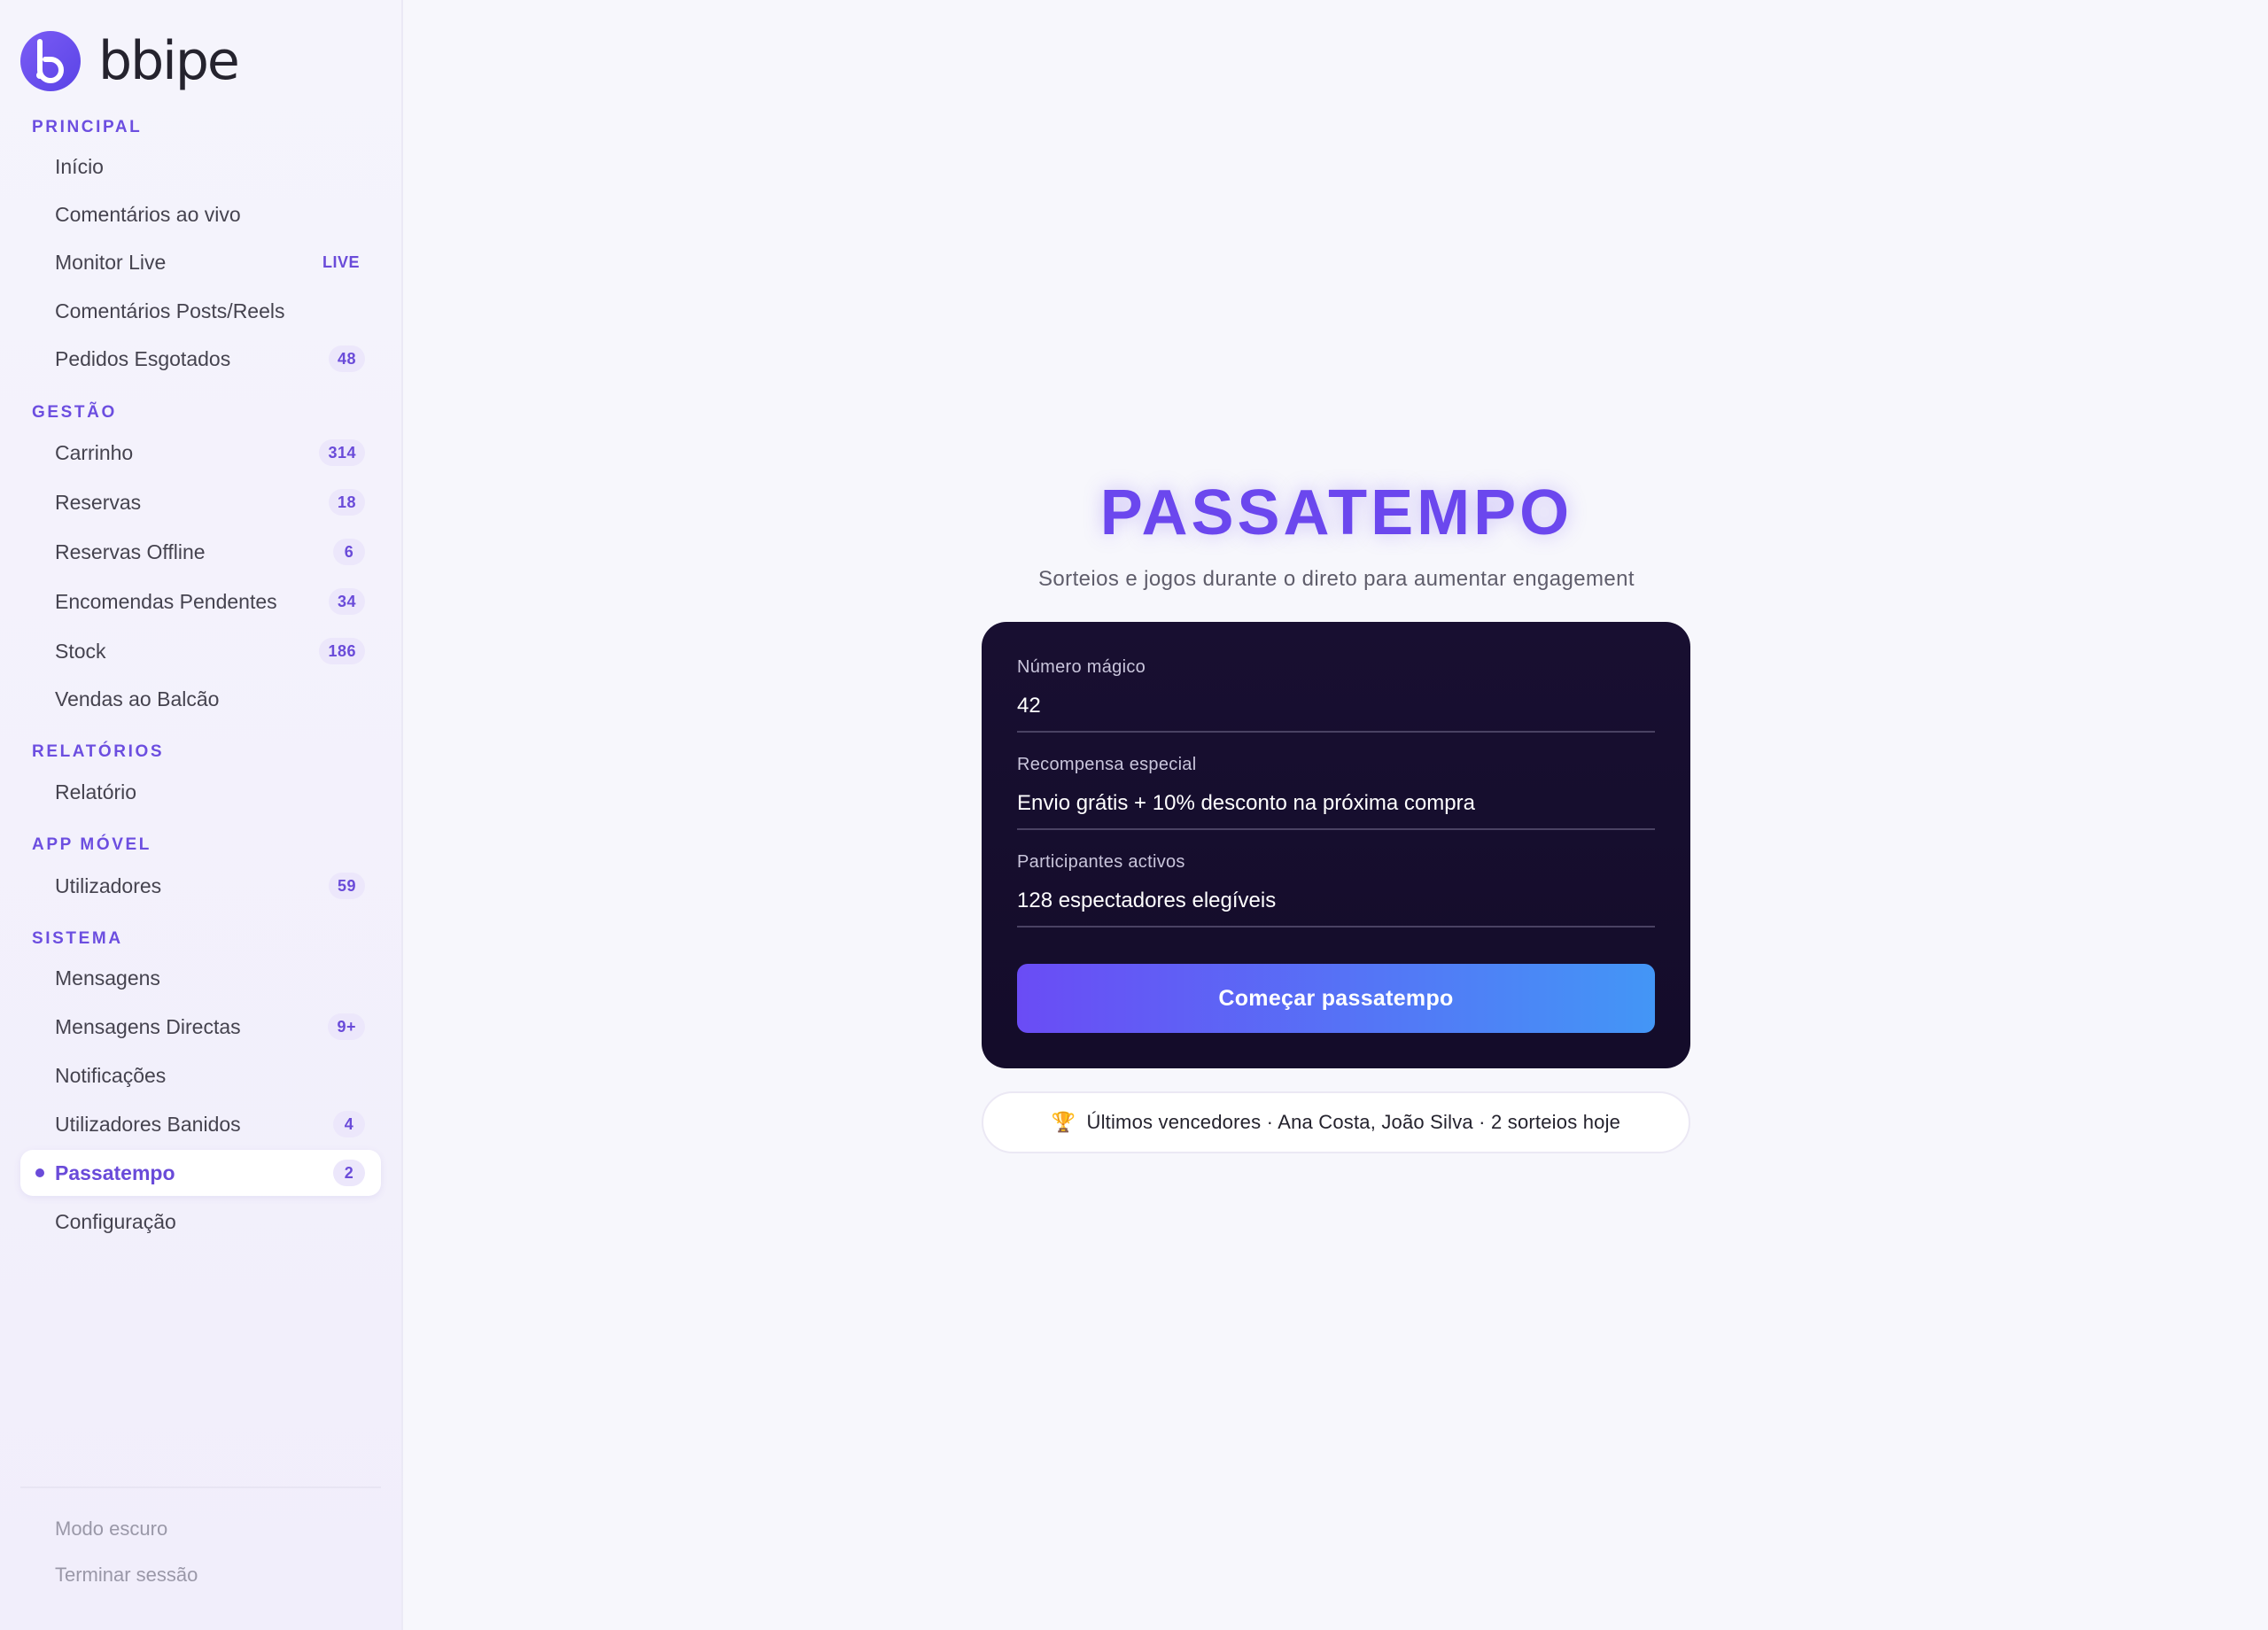 The image size is (2268, 1630). What do you see at coordinates (200, 1222) in the screenshot?
I see `sidebar-item-configuracao: Configuração` at bounding box center [200, 1222].